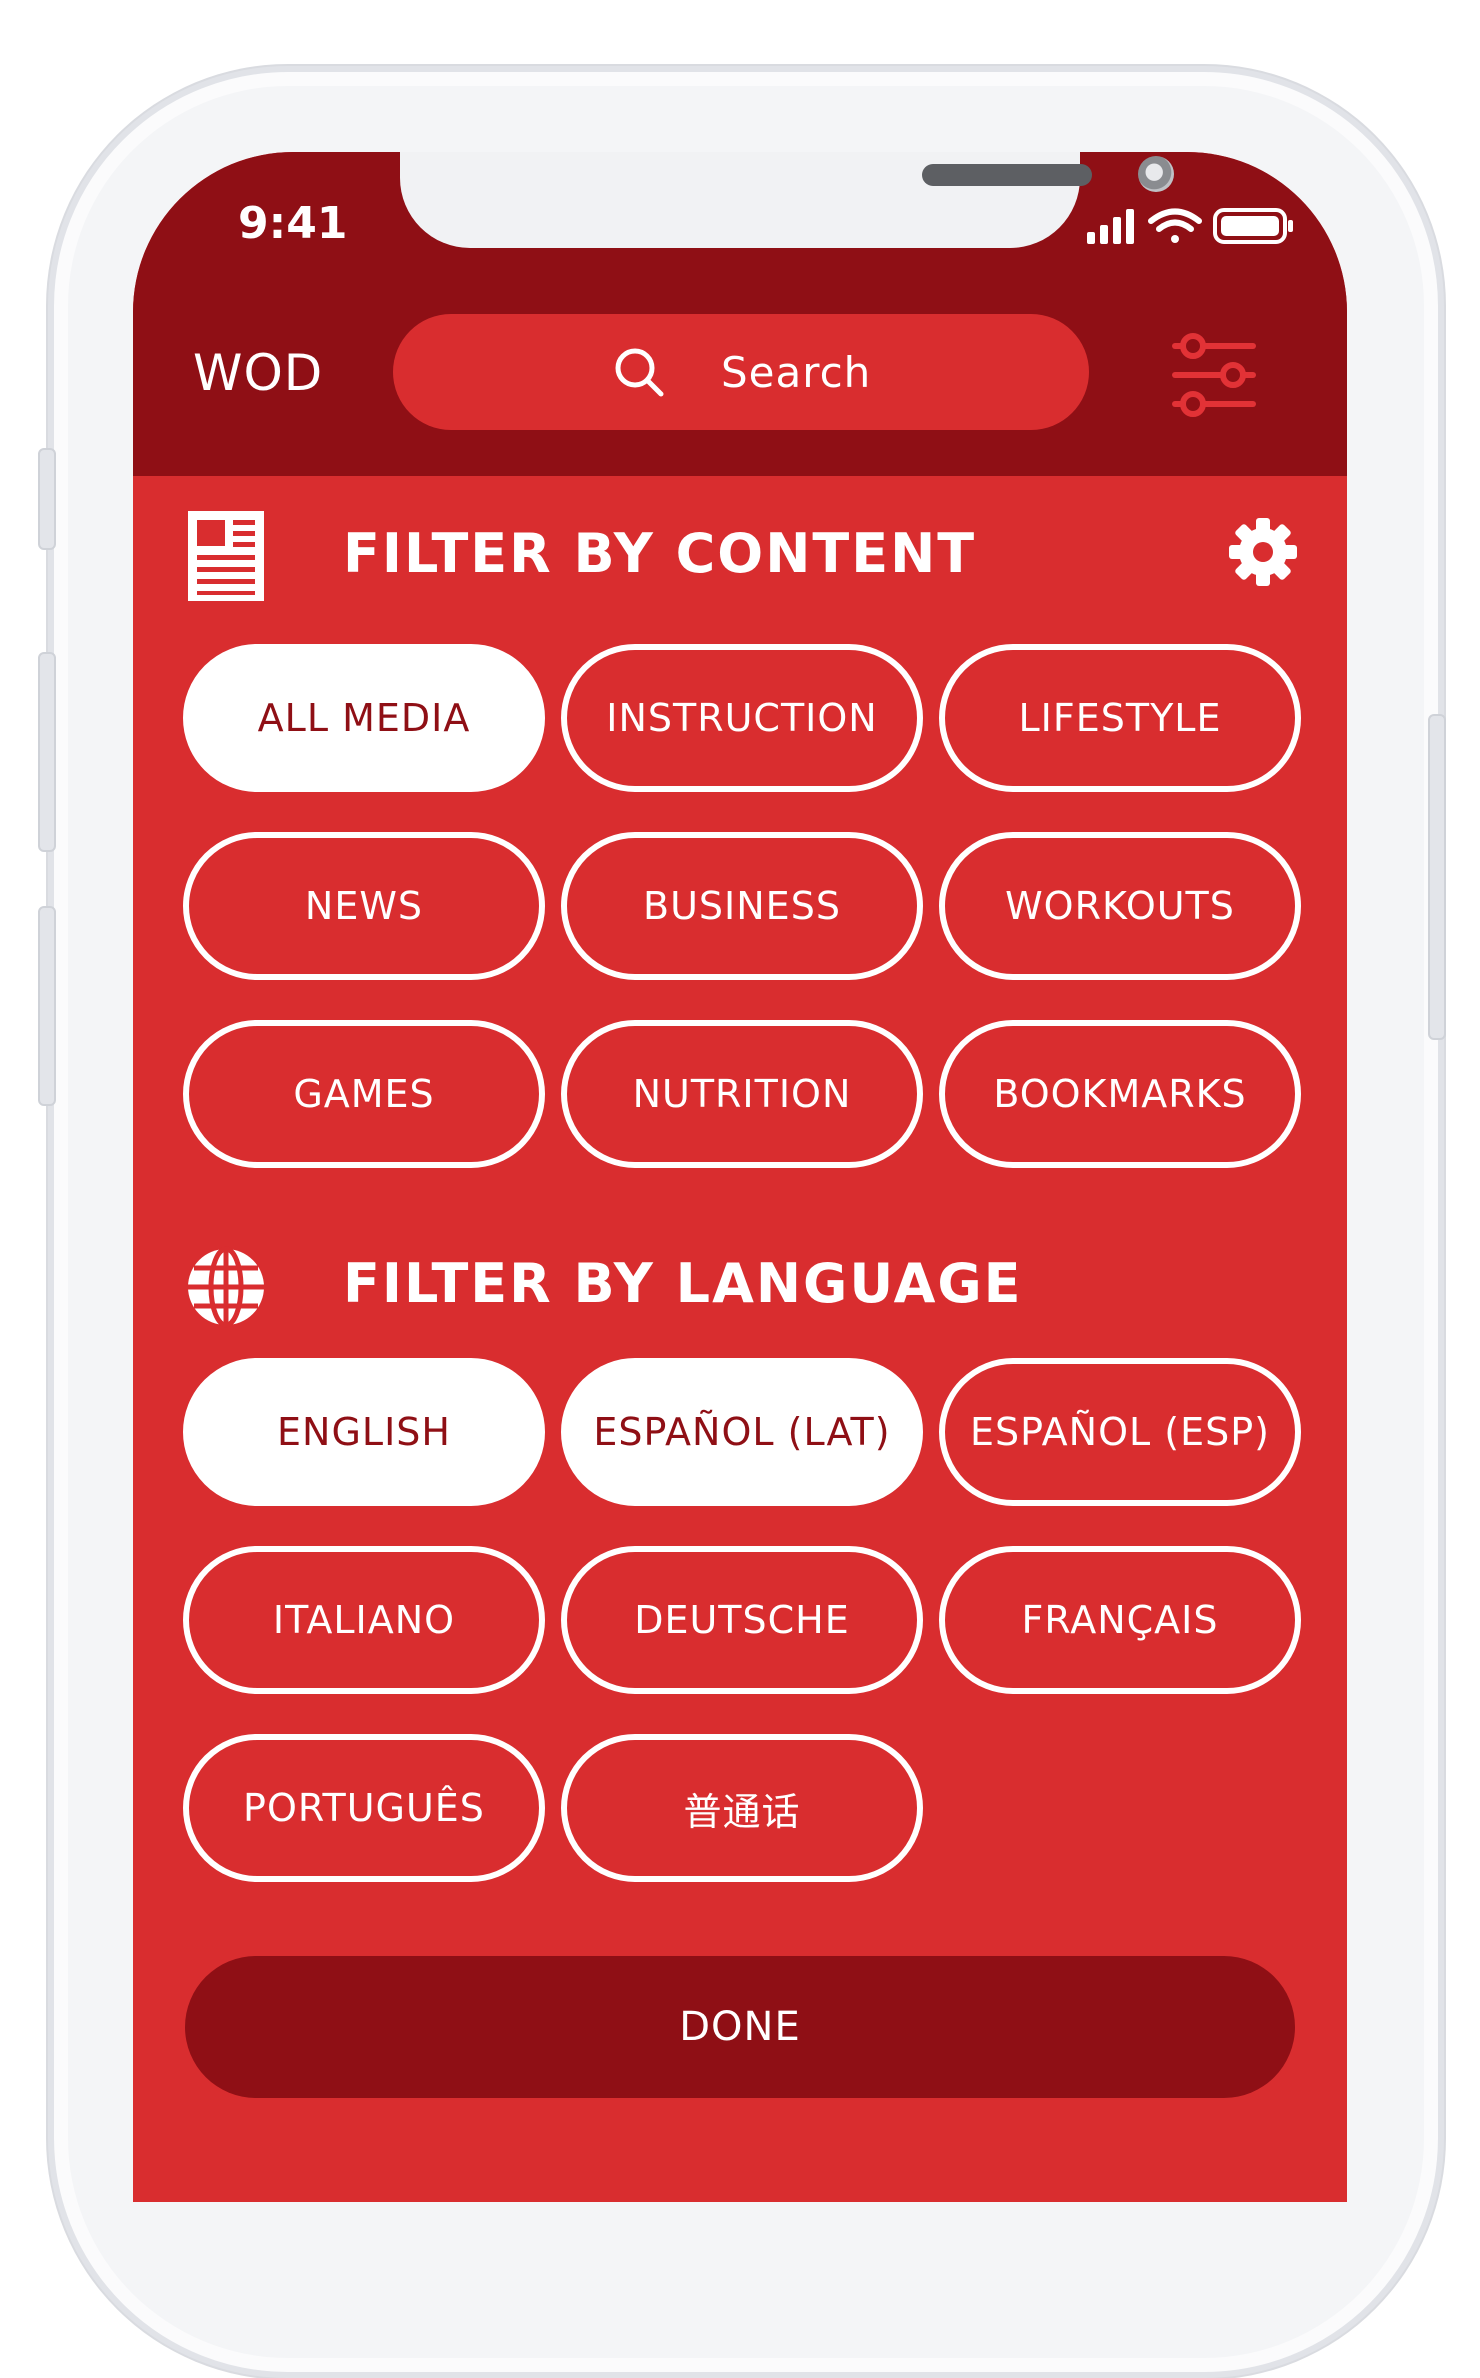  Describe the element at coordinates (364, 1808) in the screenshot. I see `chip-portugues: PORTUGUÊS` at that location.